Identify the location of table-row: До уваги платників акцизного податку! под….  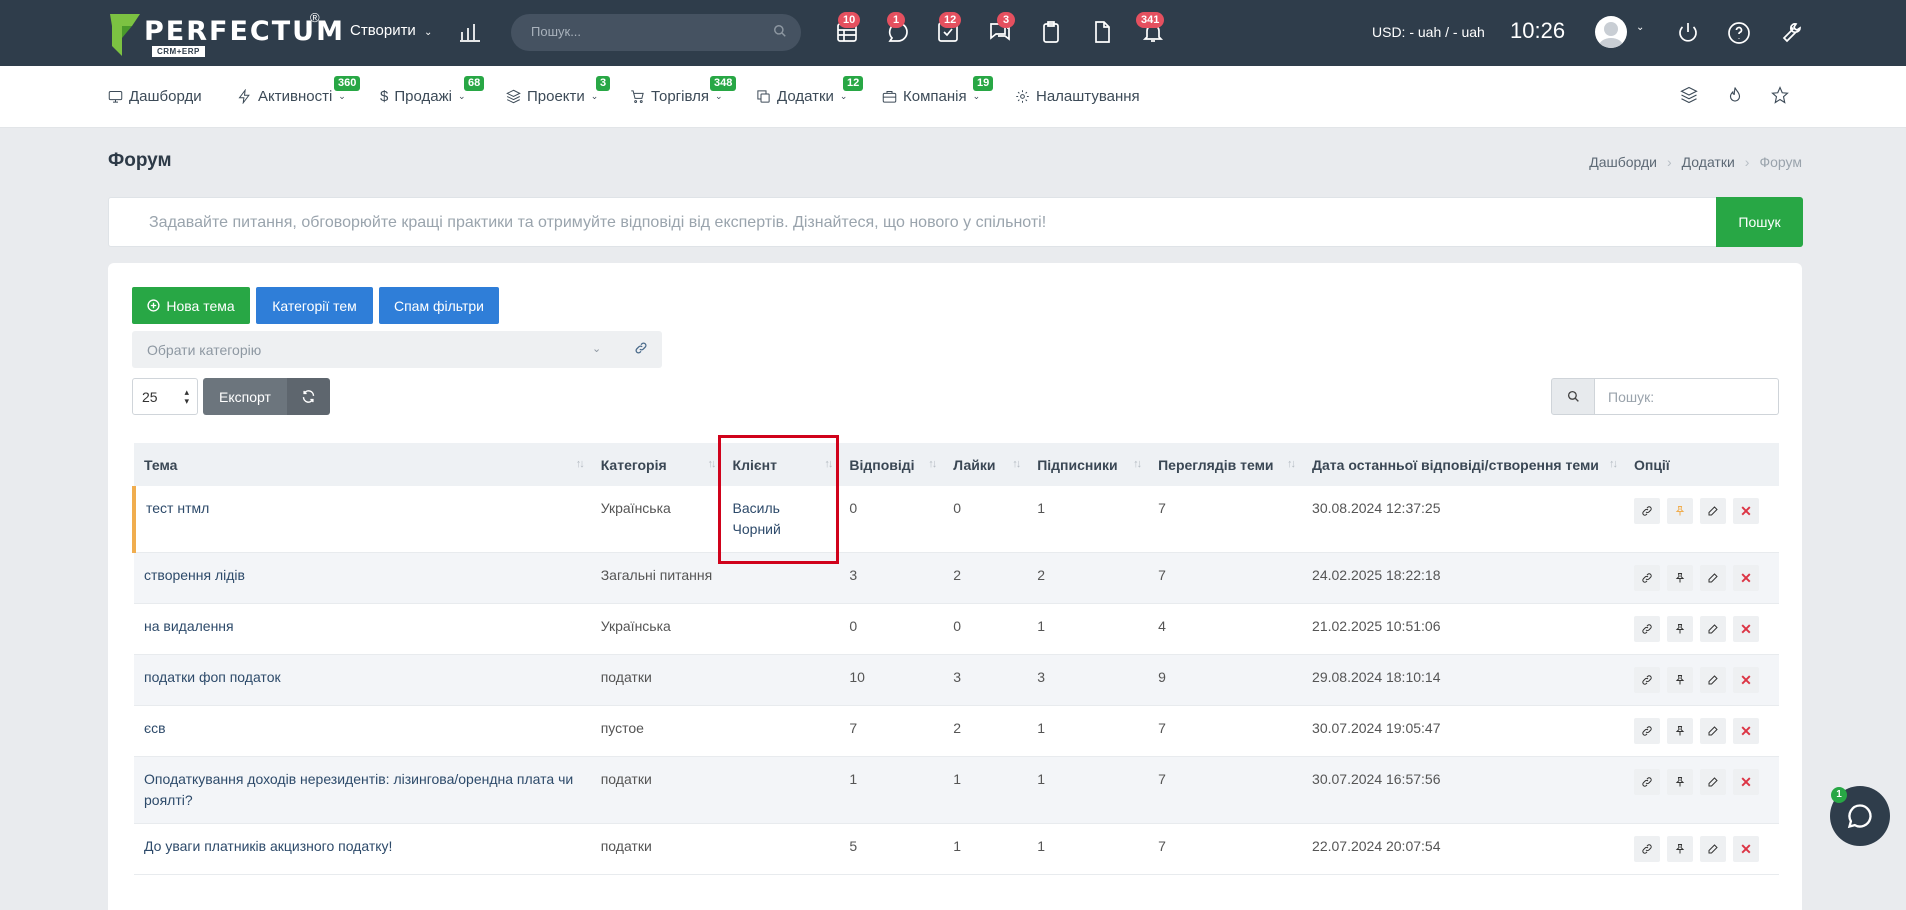
(956, 849).